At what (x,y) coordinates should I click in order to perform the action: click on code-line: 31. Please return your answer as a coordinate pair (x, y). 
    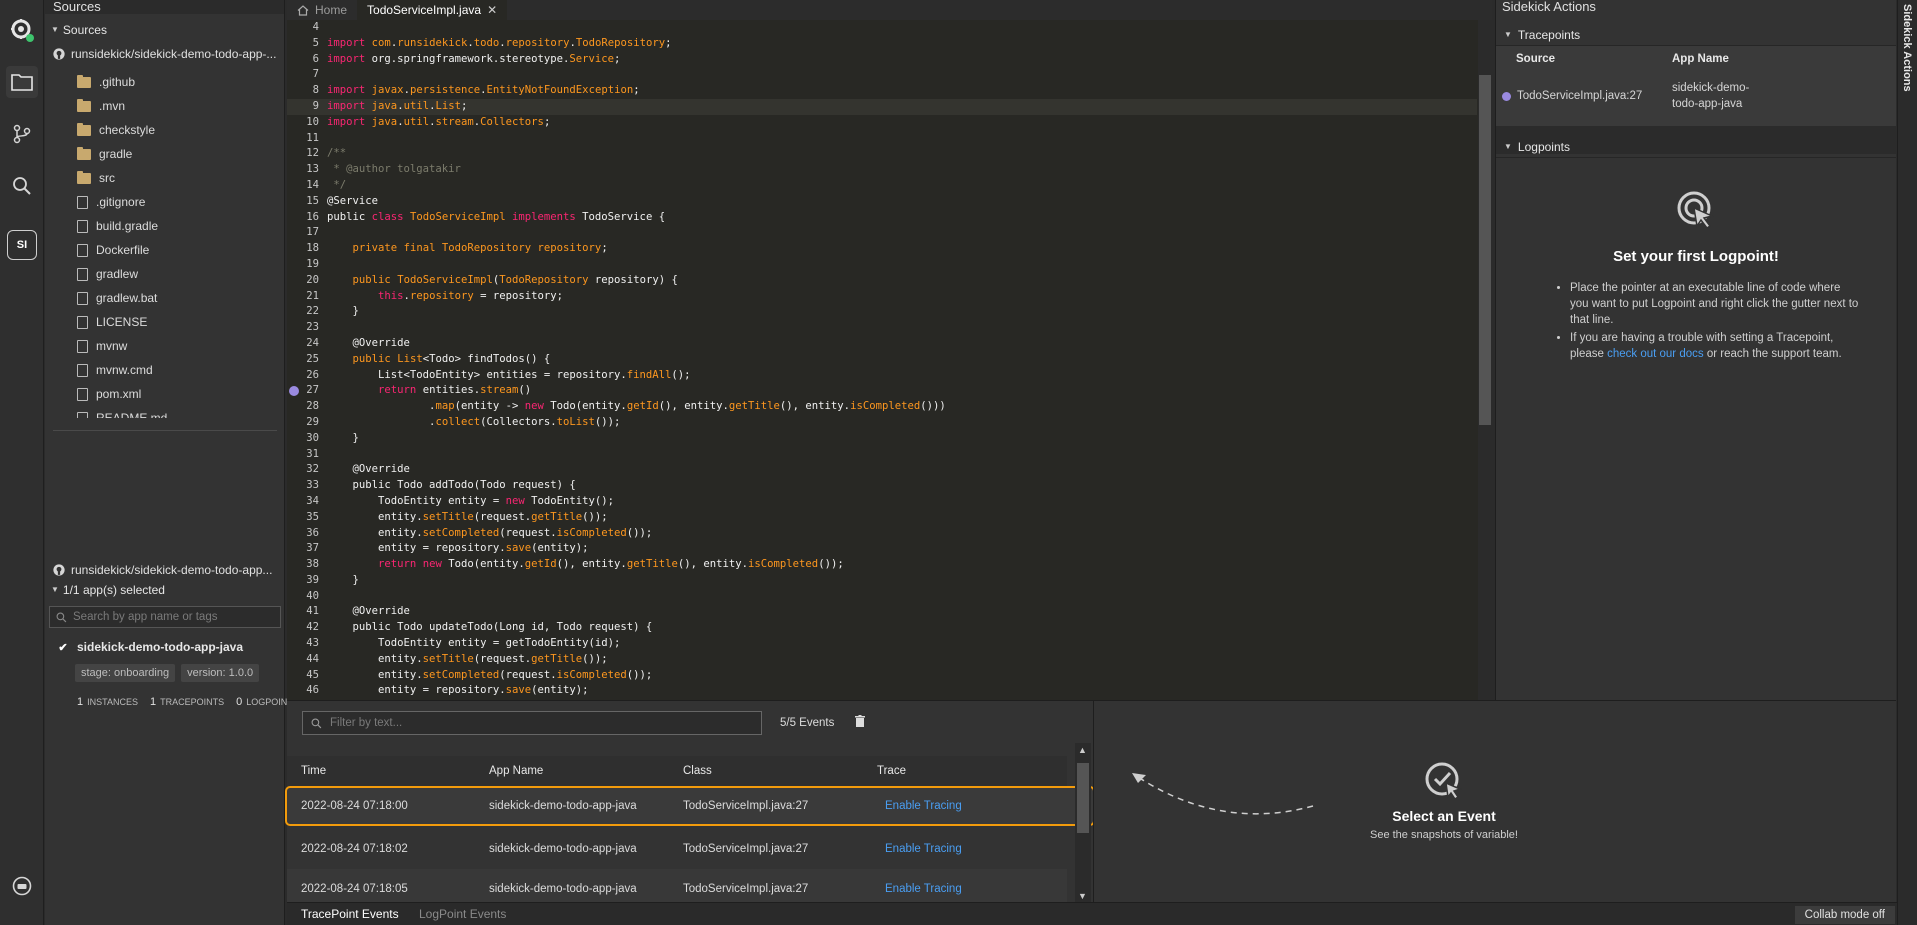
    Looking at the image, I should click on (882, 455).